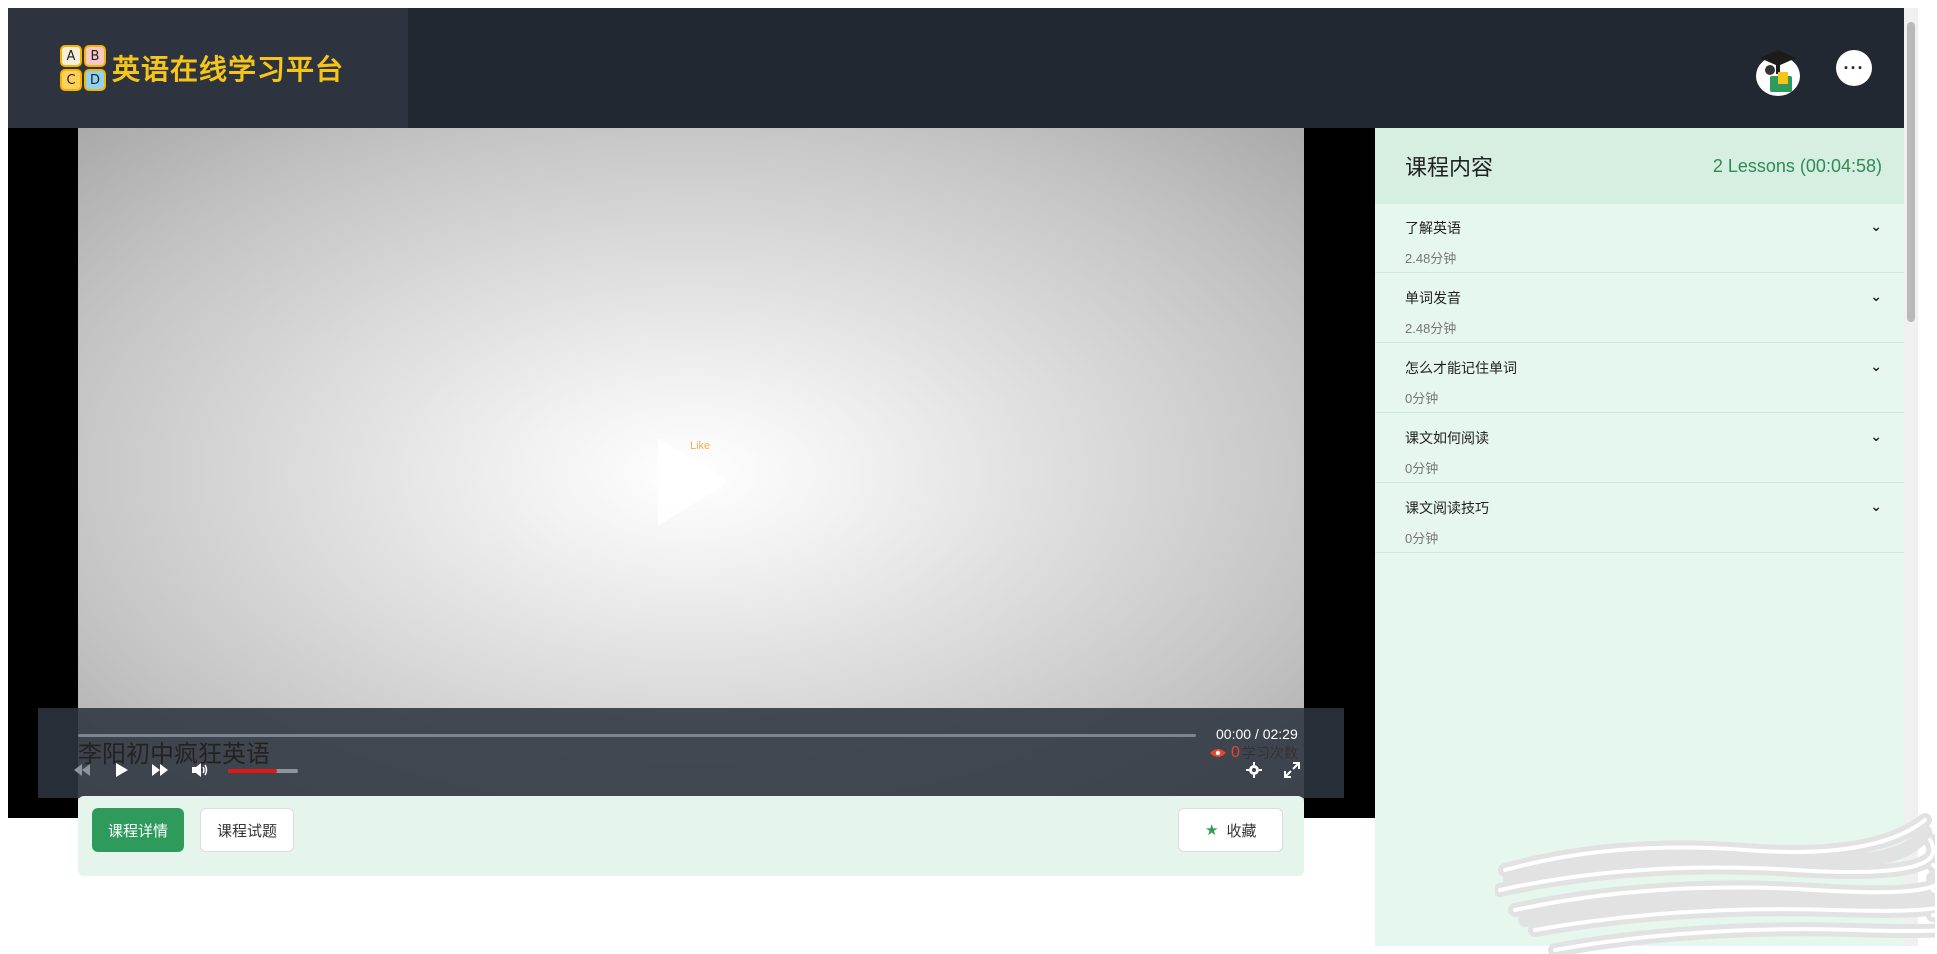  Describe the element at coordinates (1776, 72) in the screenshot. I see `user-avatar` at that location.